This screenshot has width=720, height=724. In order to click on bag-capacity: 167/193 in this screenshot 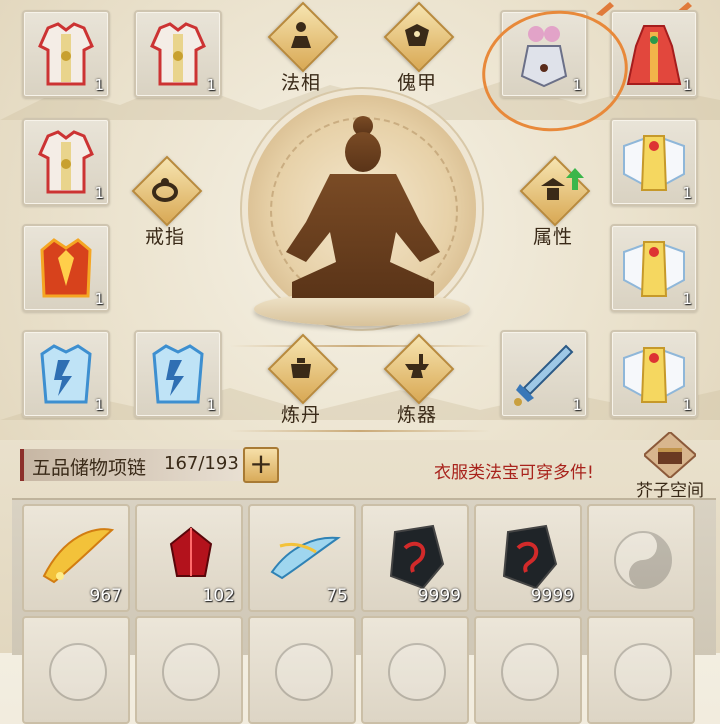, I will do `click(201, 463)`.